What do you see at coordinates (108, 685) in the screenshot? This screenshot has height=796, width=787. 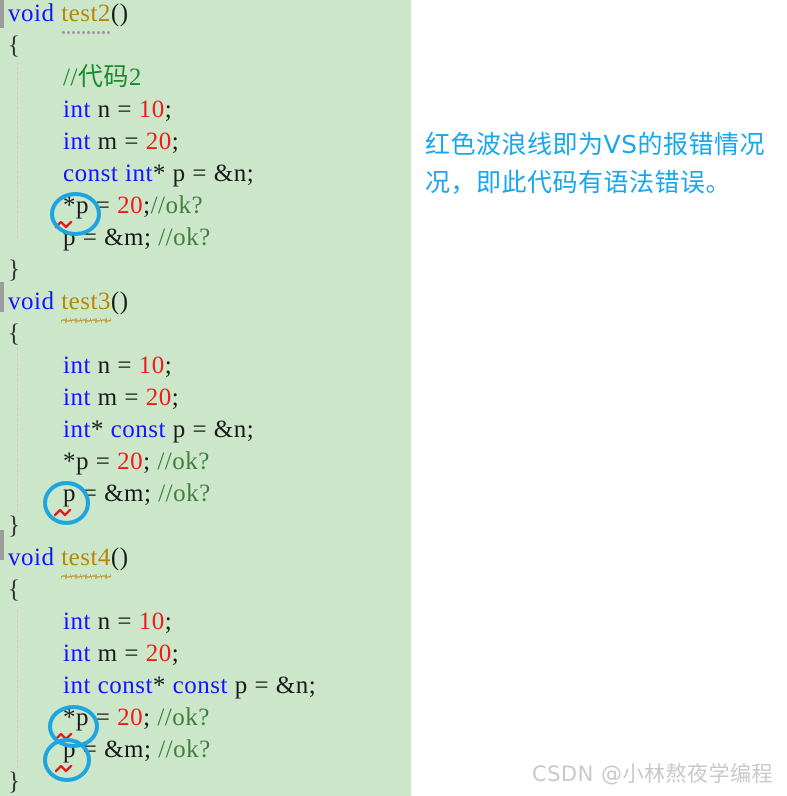 I see `code-token: int const` at bounding box center [108, 685].